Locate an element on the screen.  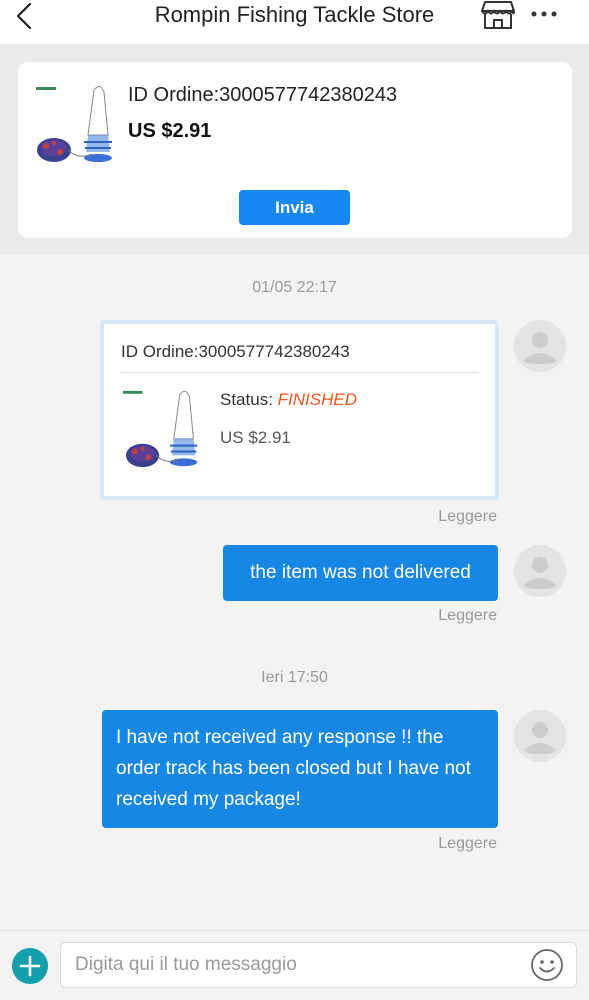
order-status-value: FINISHED is located at coordinates (317, 399).